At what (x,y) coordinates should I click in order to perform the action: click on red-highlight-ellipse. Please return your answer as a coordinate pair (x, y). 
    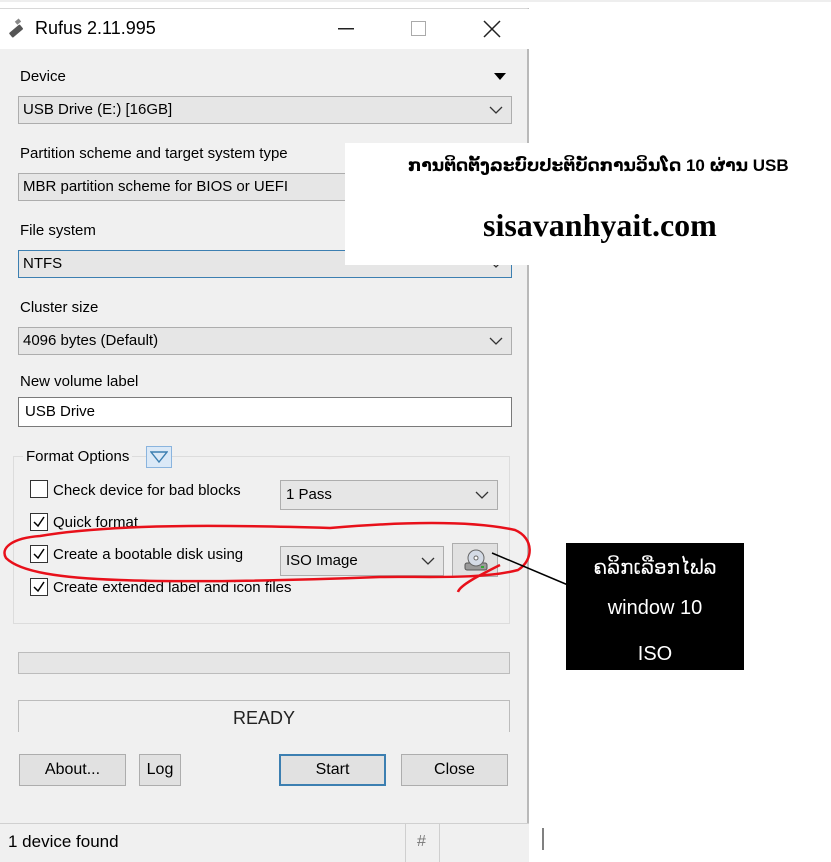
    Looking at the image, I should click on (267, 552).